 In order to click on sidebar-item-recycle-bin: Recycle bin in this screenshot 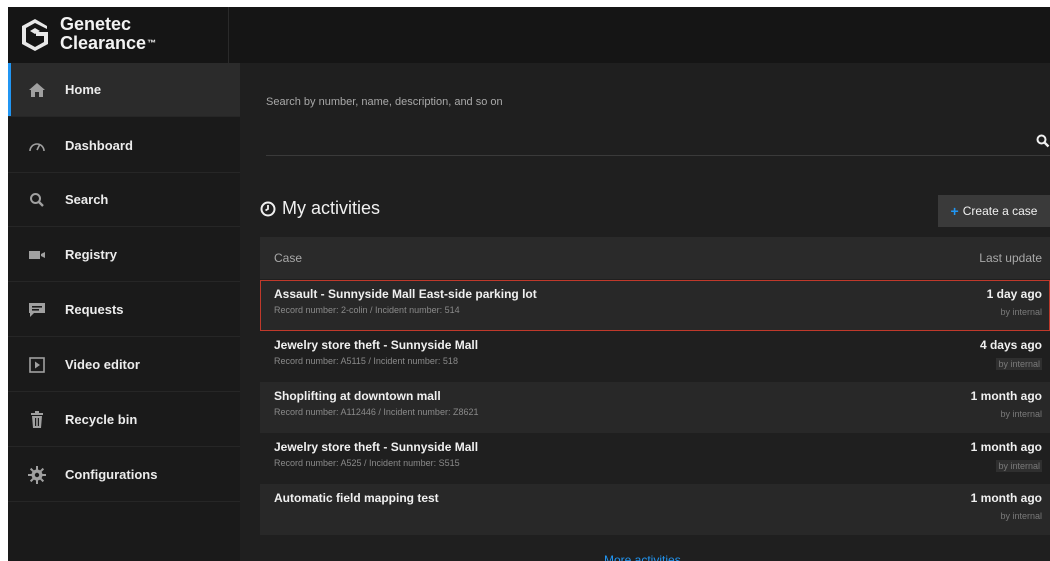, I will do `click(124, 420)`.